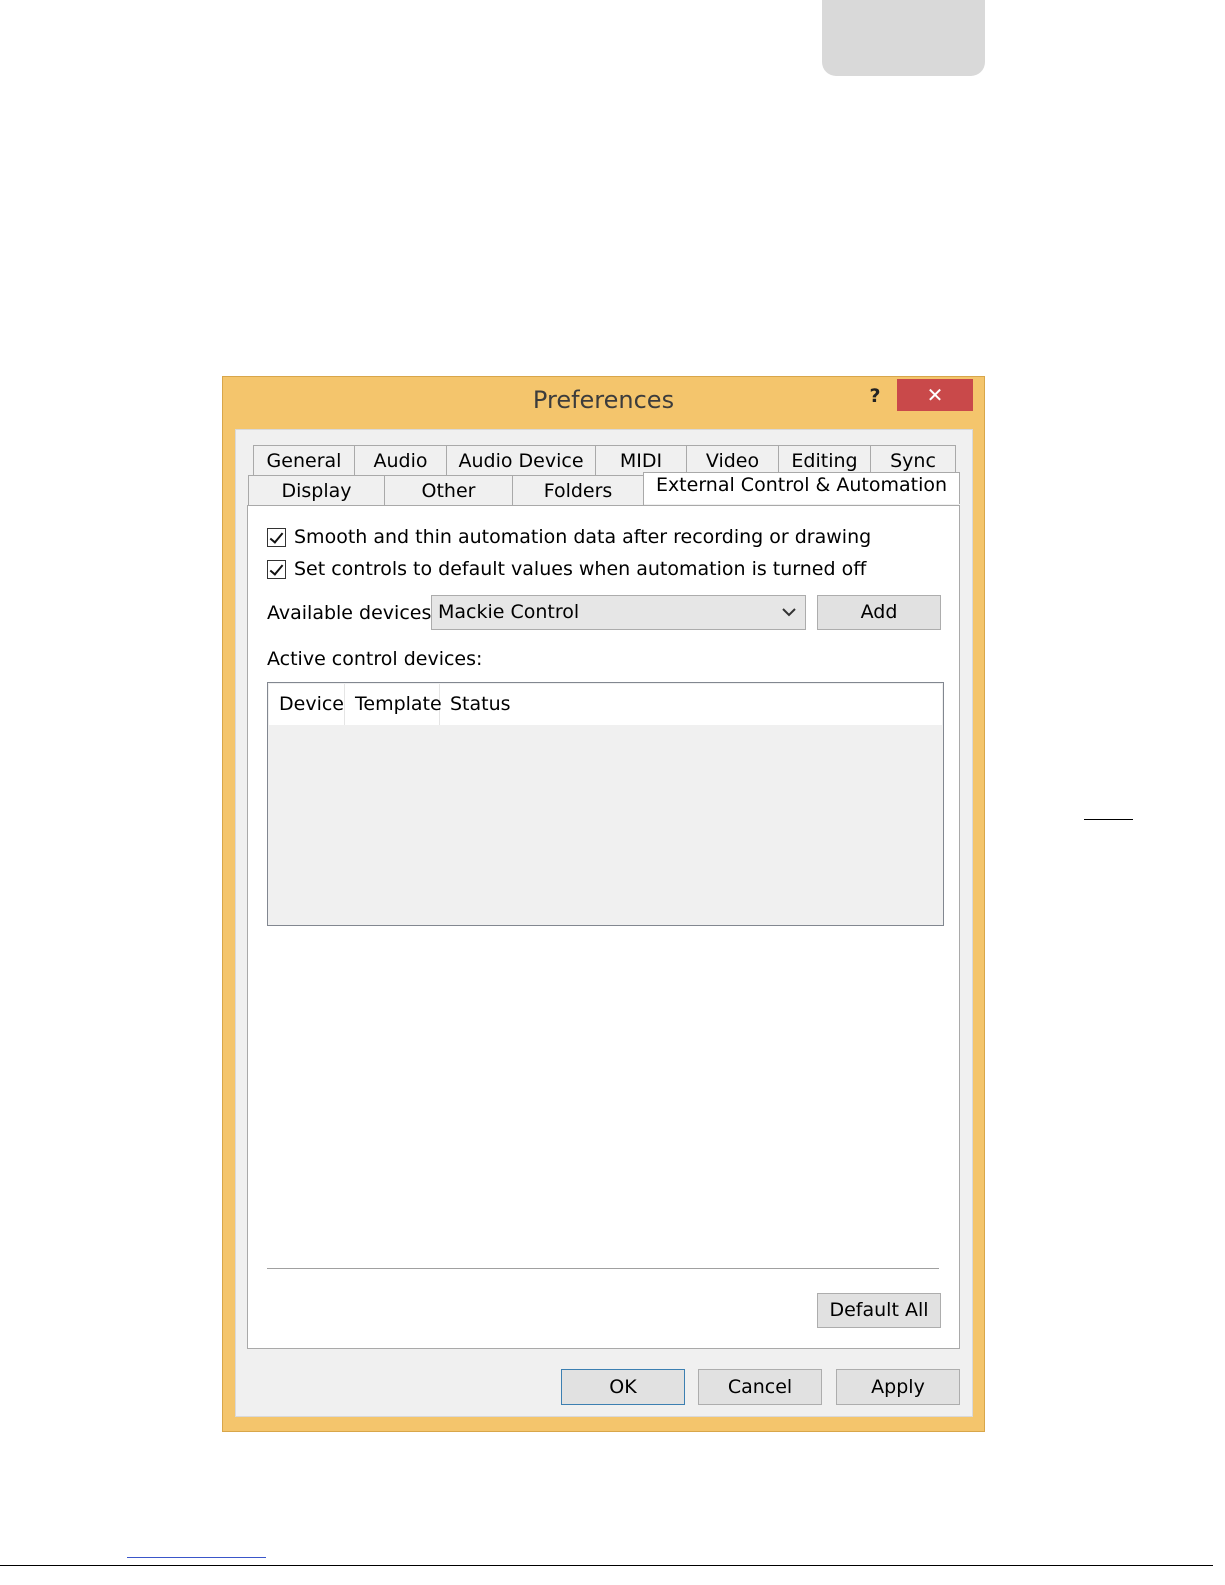  I want to click on decorative-tab, so click(903, 38).